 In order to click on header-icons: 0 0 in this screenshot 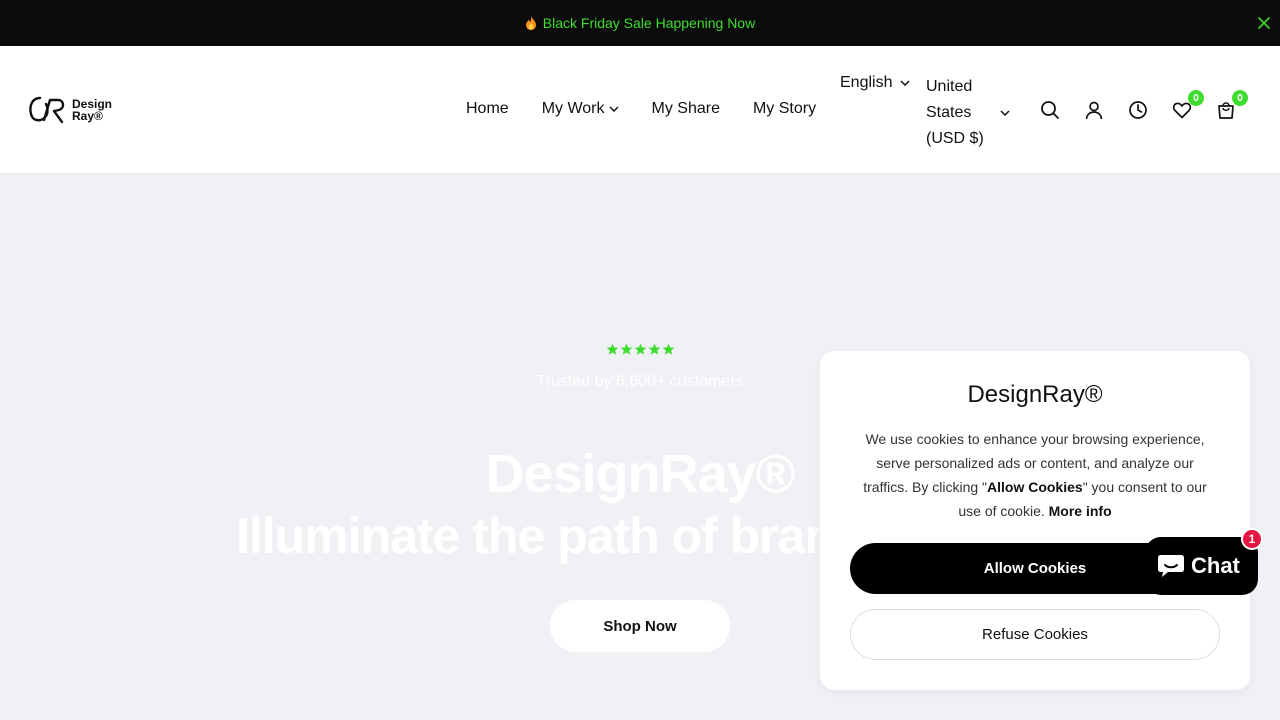, I will do `click(1144, 105)`.